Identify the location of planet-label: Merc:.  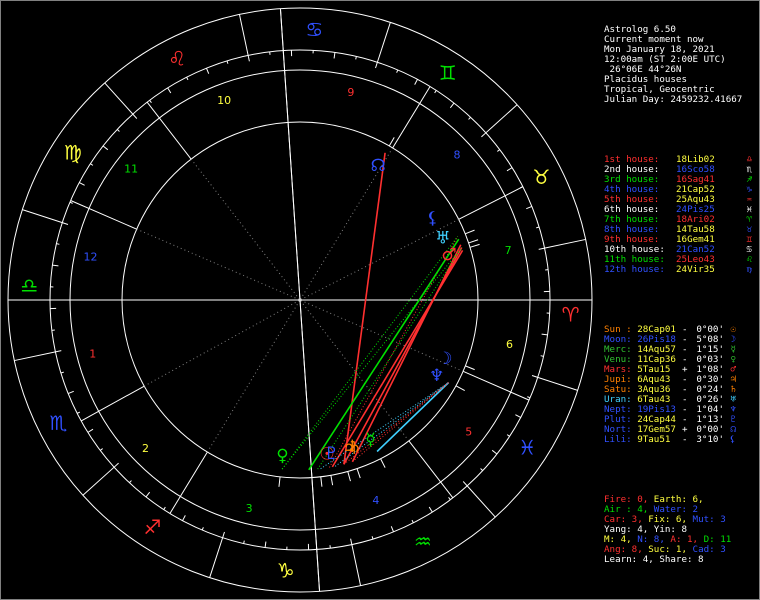
(618, 350).